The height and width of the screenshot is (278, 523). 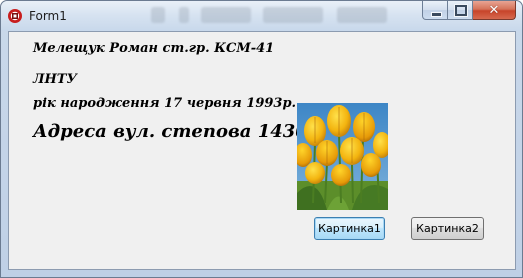 What do you see at coordinates (15, 16) in the screenshot?
I see `delphi-icon` at bounding box center [15, 16].